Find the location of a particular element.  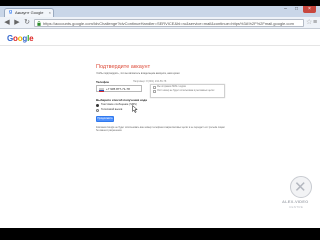

google-favicon-icon: g is located at coordinates (10, 12).